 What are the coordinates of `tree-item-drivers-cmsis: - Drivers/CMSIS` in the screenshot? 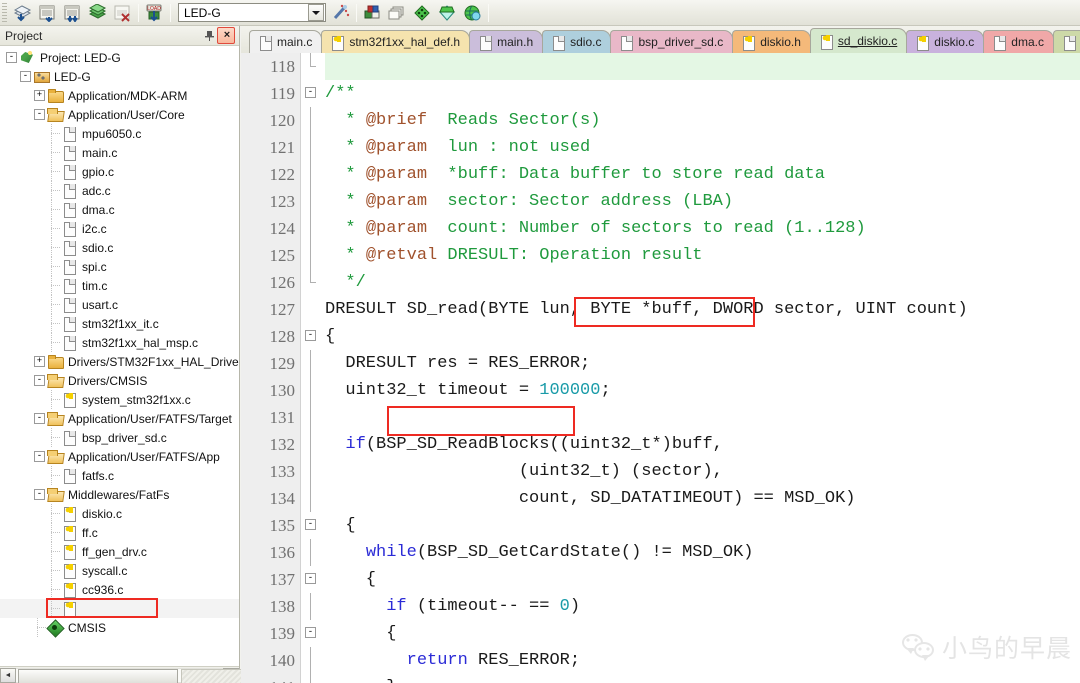 It's located at (119, 380).